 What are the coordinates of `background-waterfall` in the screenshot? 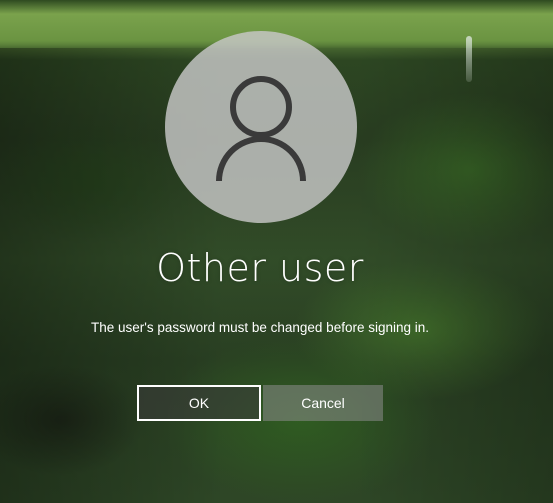 It's located at (469, 59).